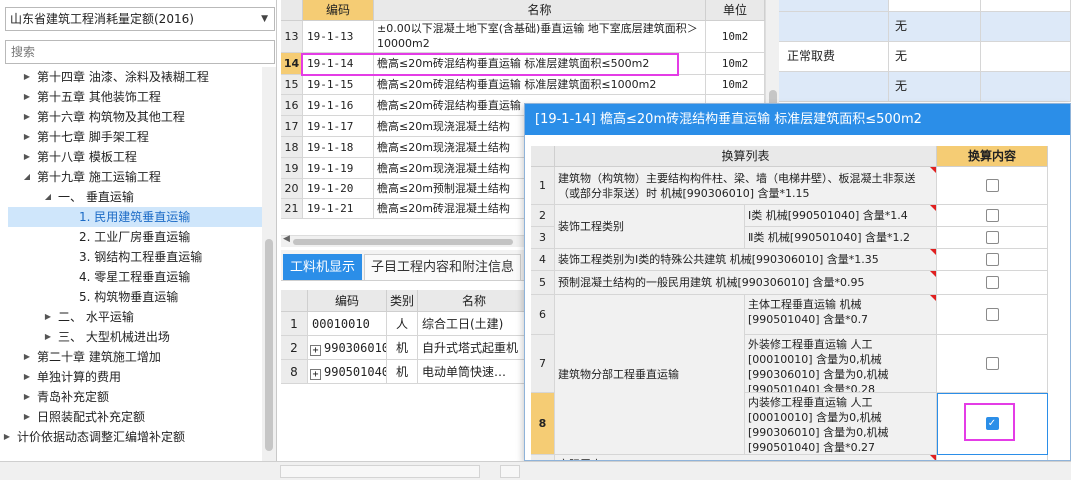 Image resolution: width=1071 pixels, height=480 pixels. I want to click on tree-node: ◢ 第十九章 施工运输工程, so click(131, 177).